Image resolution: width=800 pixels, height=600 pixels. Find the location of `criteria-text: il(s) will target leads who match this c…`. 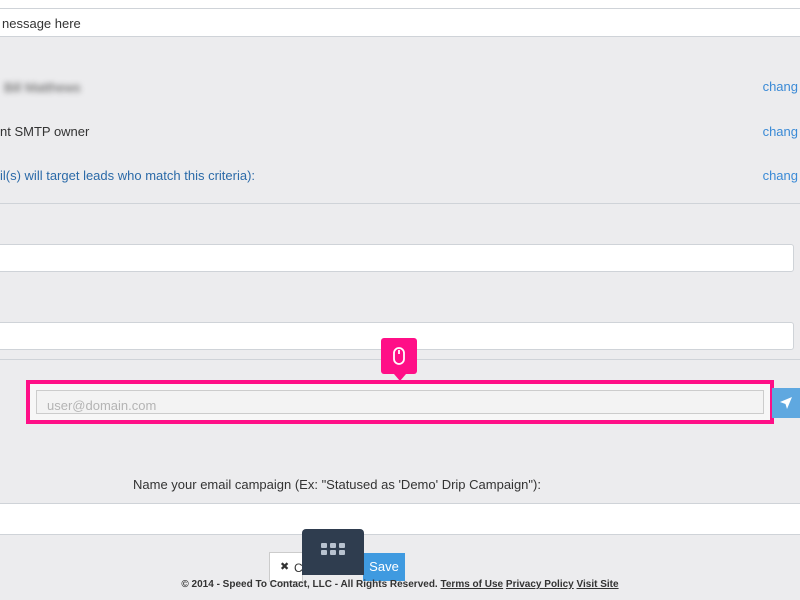

criteria-text: il(s) will target leads who match this c… is located at coordinates (128, 175).